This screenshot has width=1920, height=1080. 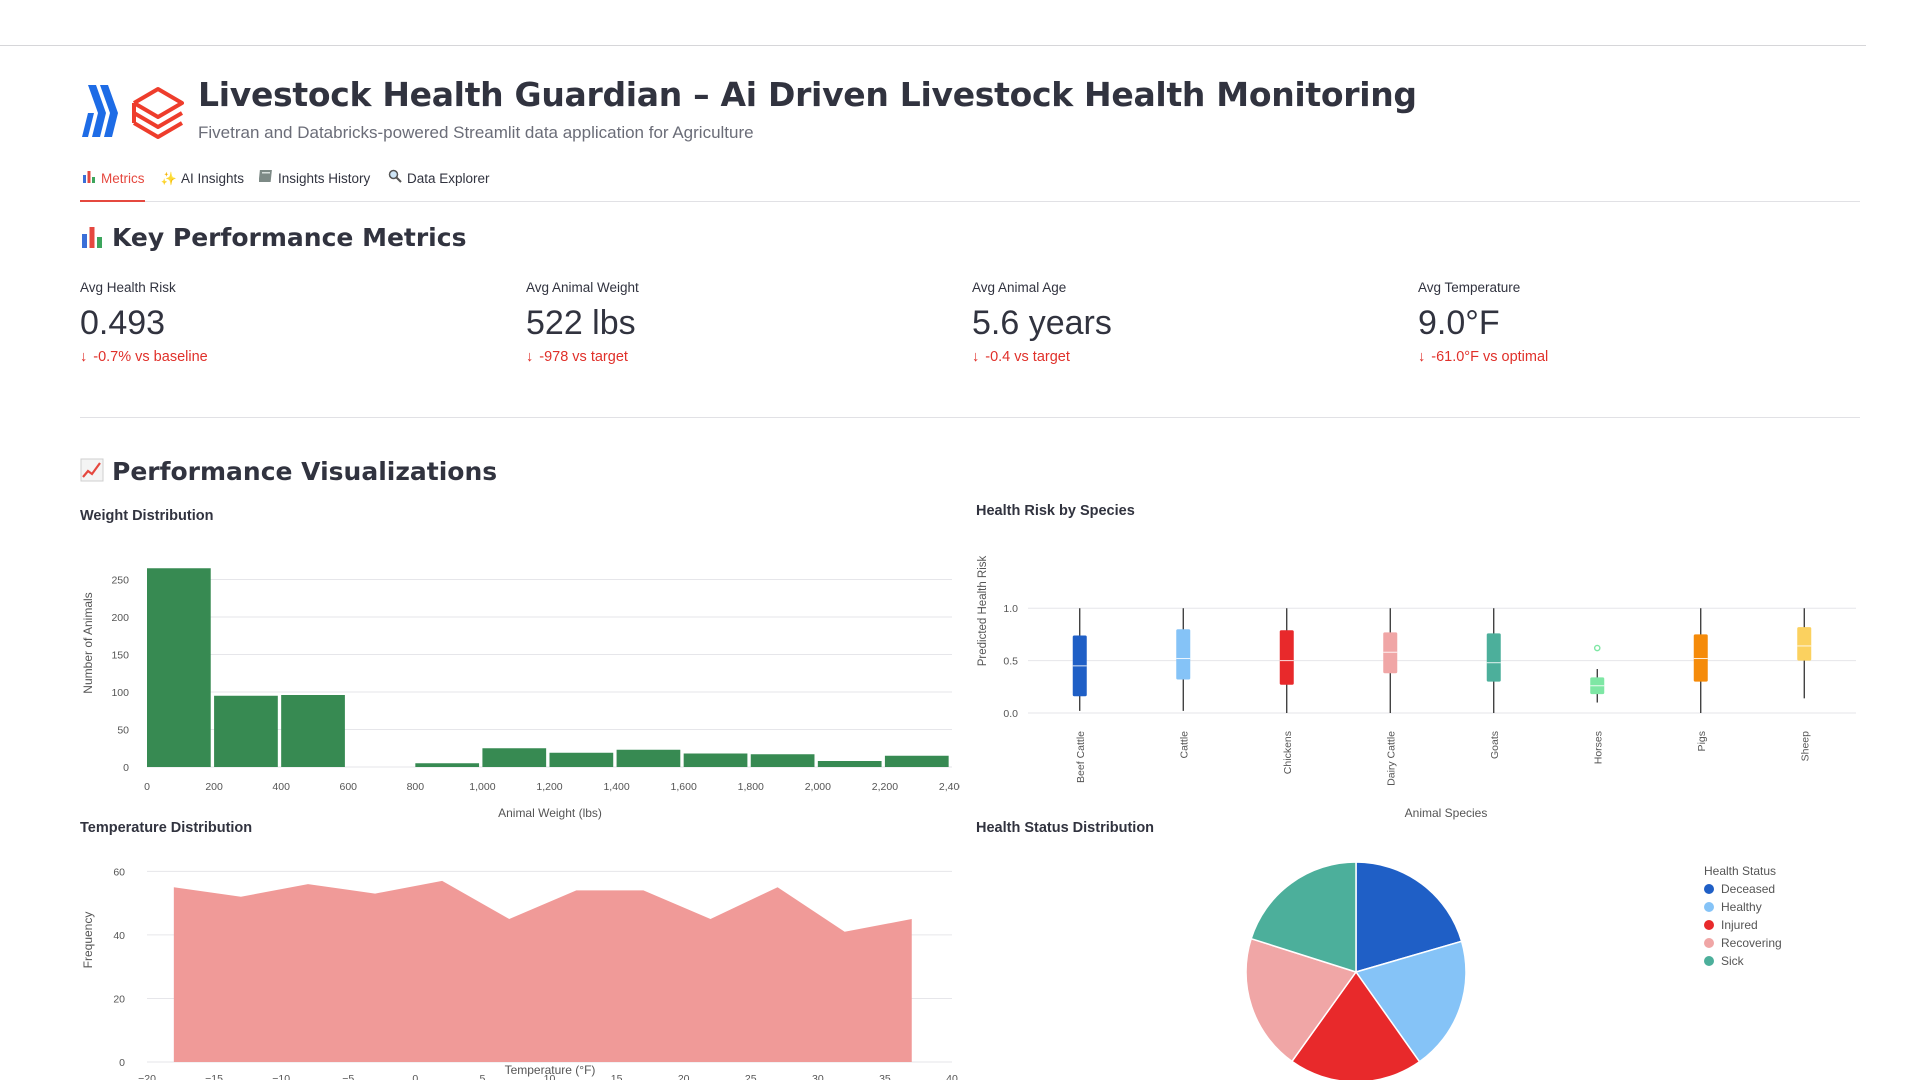 What do you see at coordinates (119, 936) in the screenshot?
I see `y-tick-label: 40` at bounding box center [119, 936].